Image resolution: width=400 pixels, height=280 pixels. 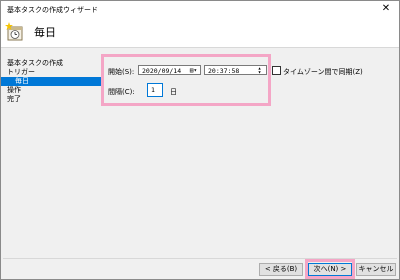 I want to click on title-bar: 基本タスクの作成ウィザード ✕, so click(x=200, y=9).